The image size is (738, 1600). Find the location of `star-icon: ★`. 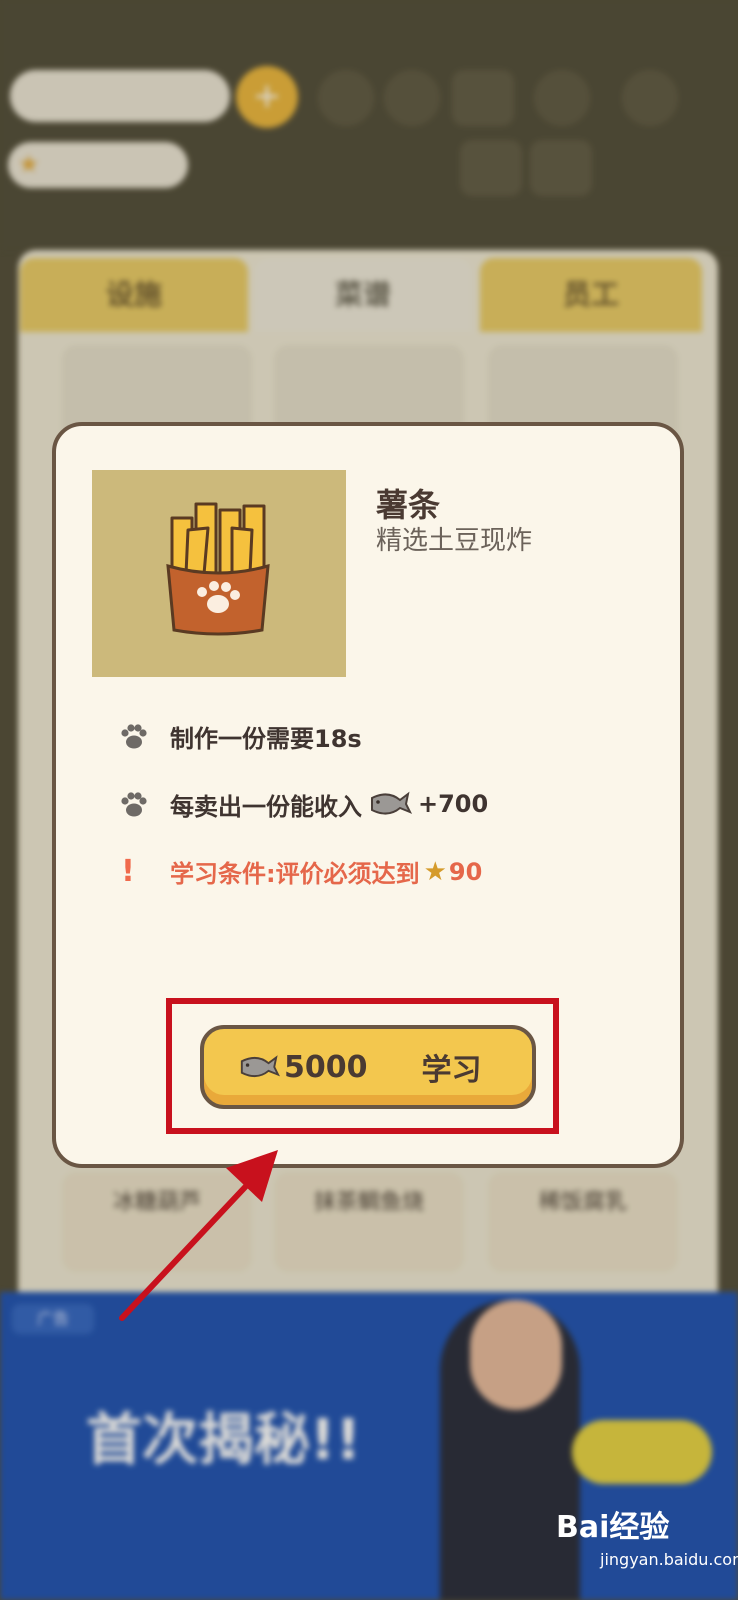

star-icon: ★ is located at coordinates (435, 871).